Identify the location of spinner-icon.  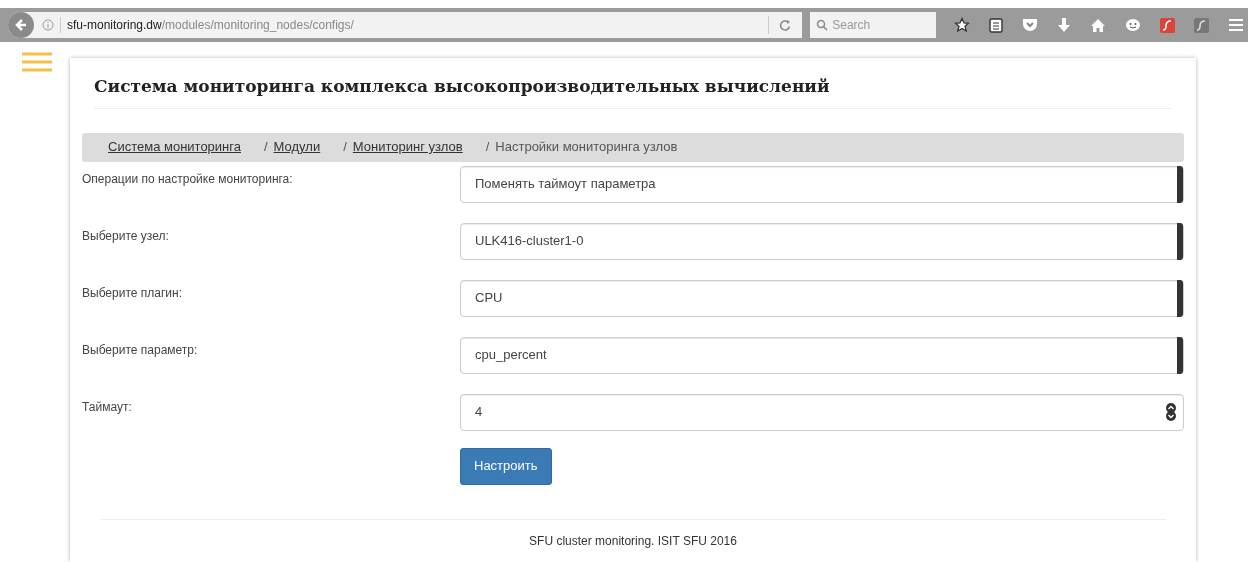
(1171, 412).